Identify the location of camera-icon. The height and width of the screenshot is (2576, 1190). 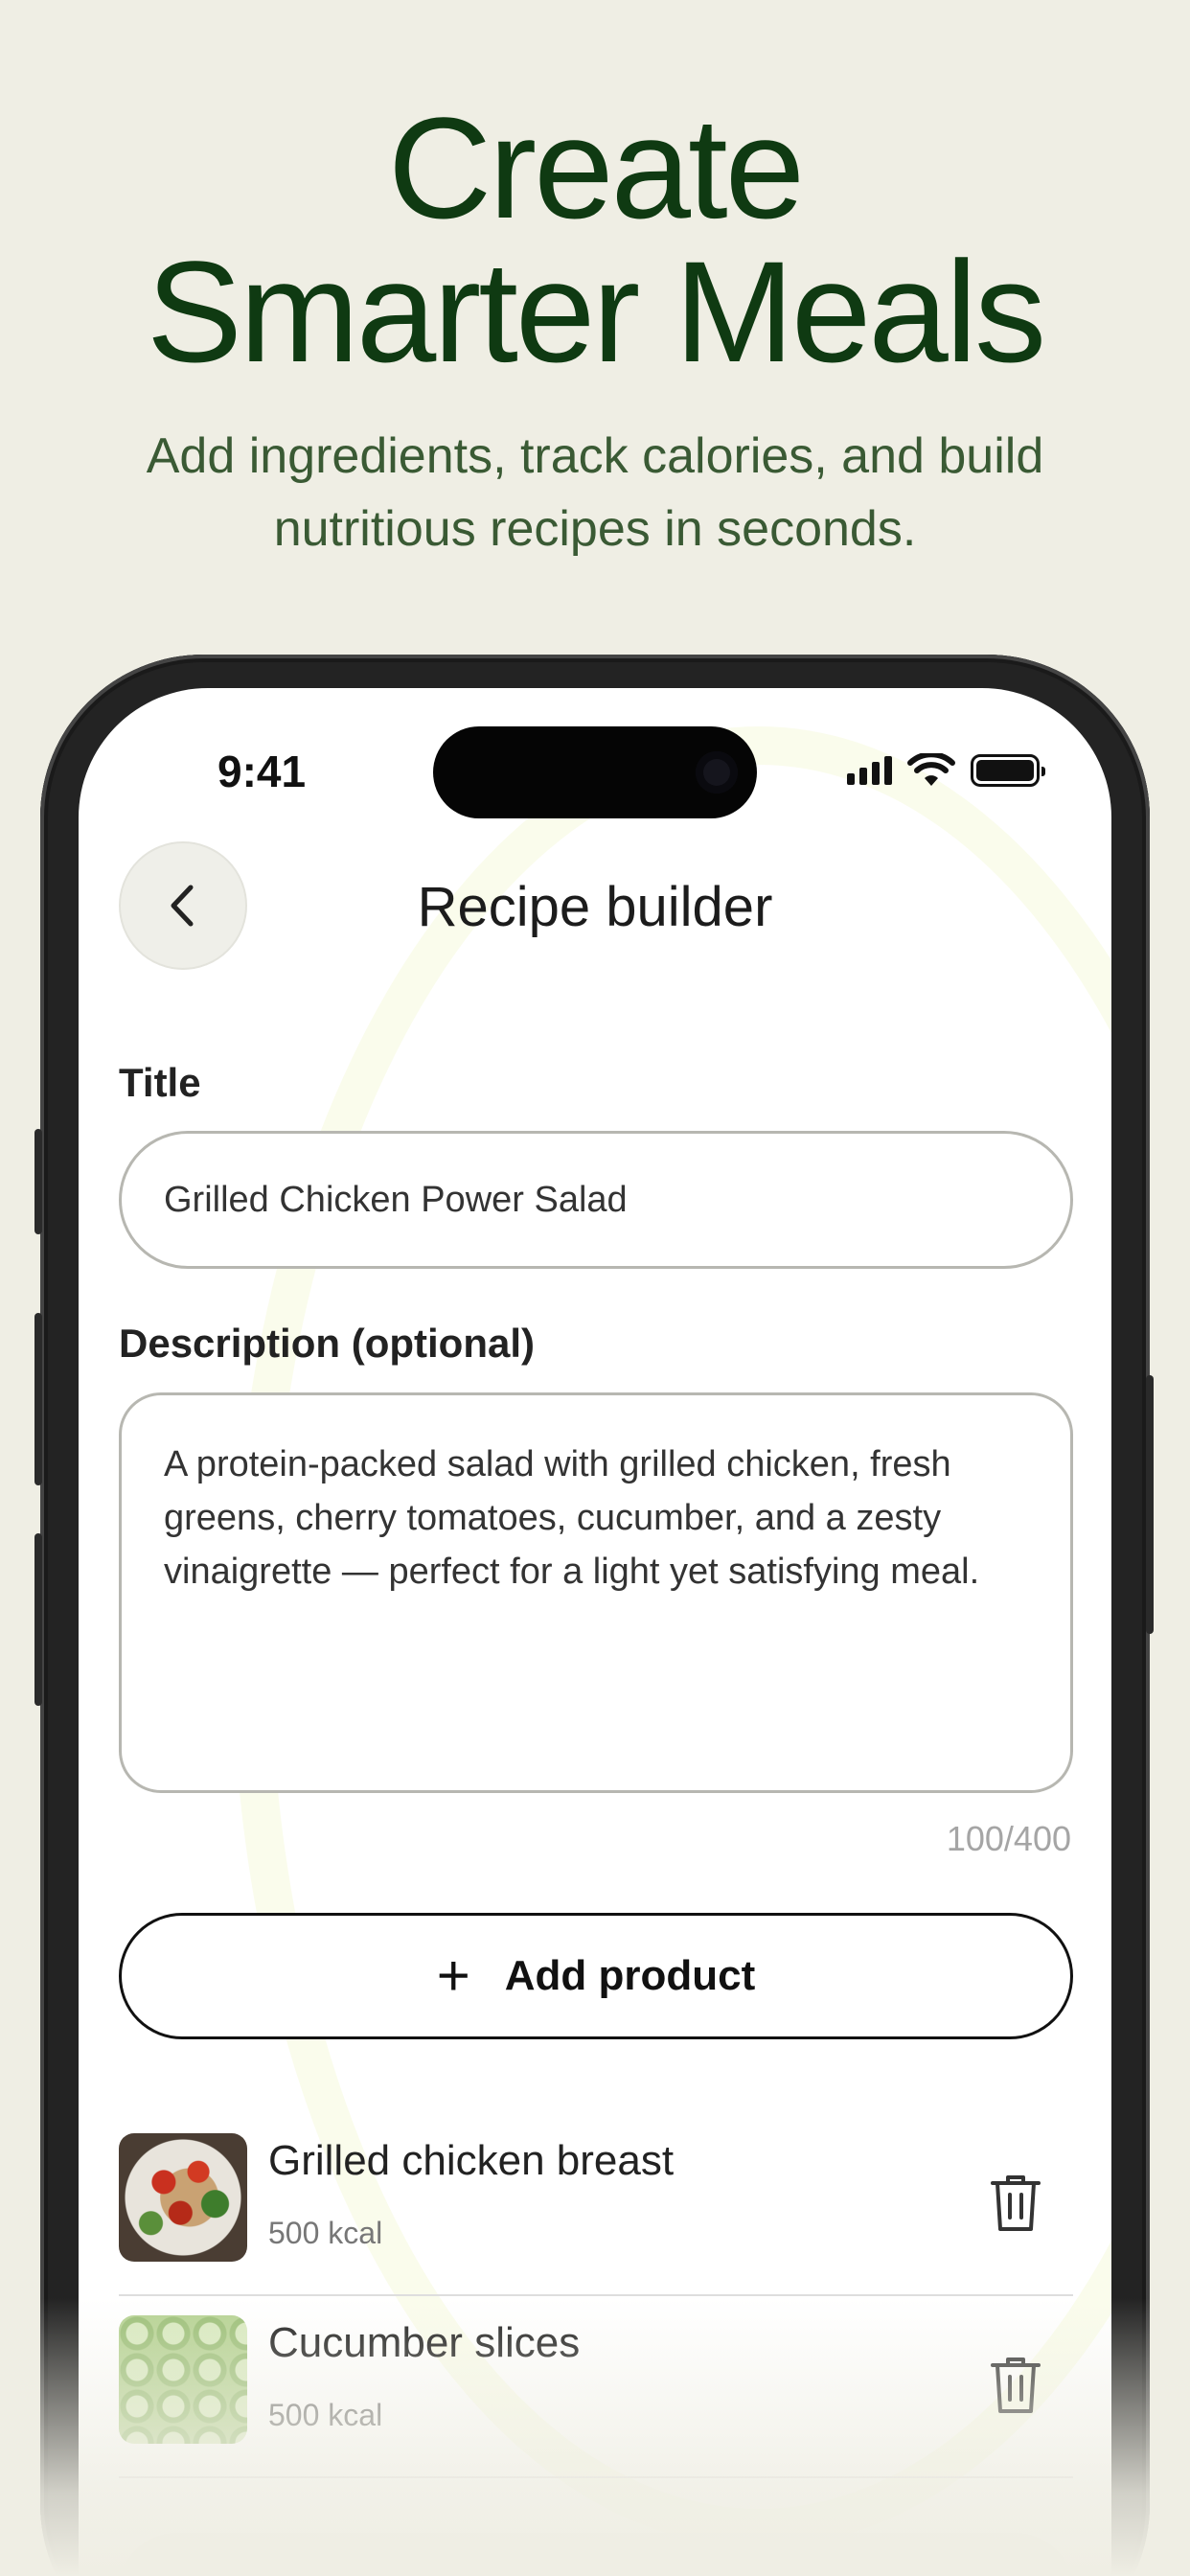
(717, 772).